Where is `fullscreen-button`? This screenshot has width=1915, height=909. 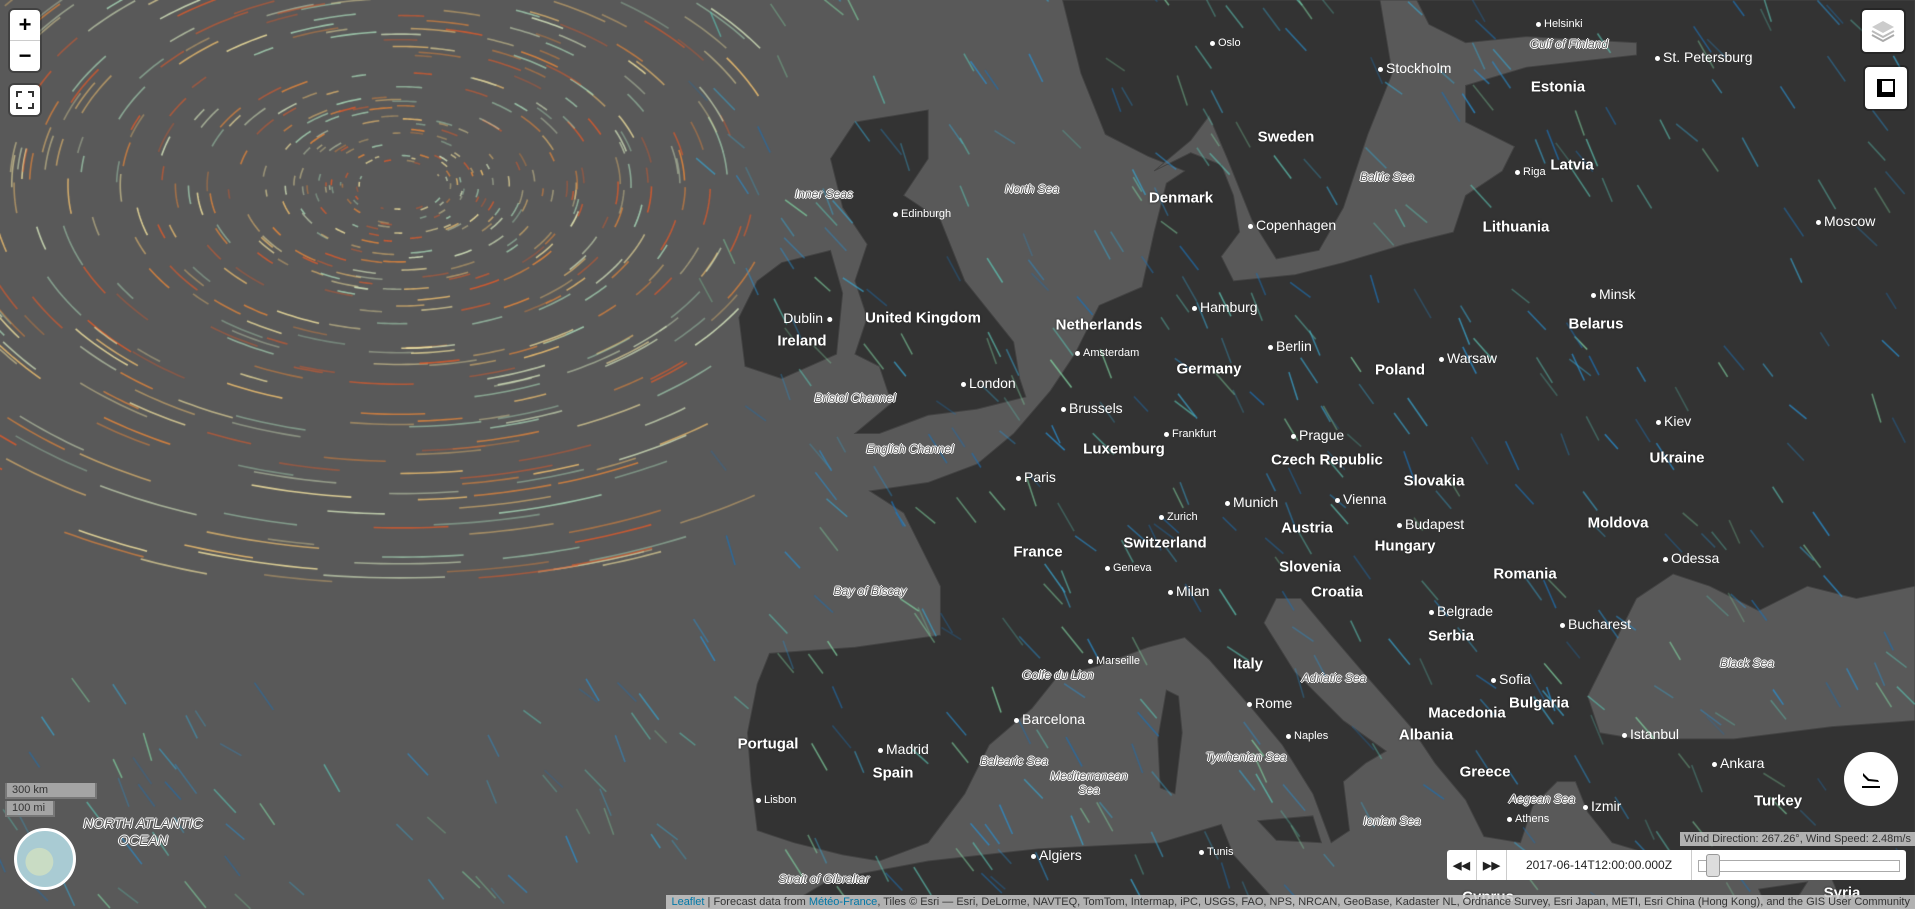 fullscreen-button is located at coordinates (25, 100).